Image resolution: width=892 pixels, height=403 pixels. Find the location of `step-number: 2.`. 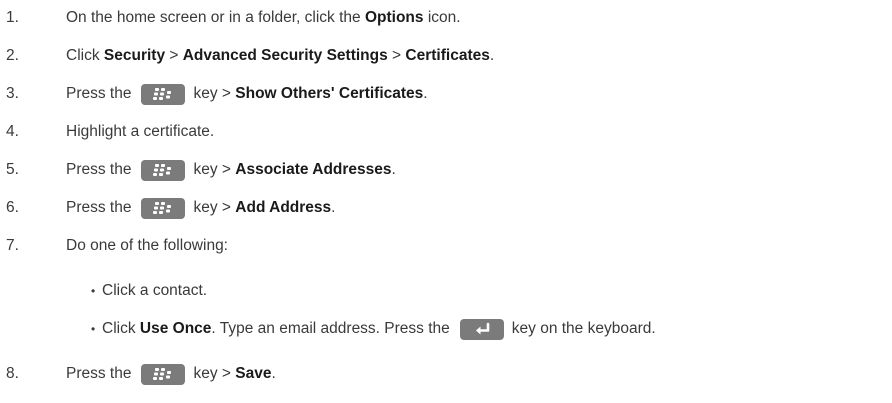

step-number: 2. is located at coordinates (12, 55).